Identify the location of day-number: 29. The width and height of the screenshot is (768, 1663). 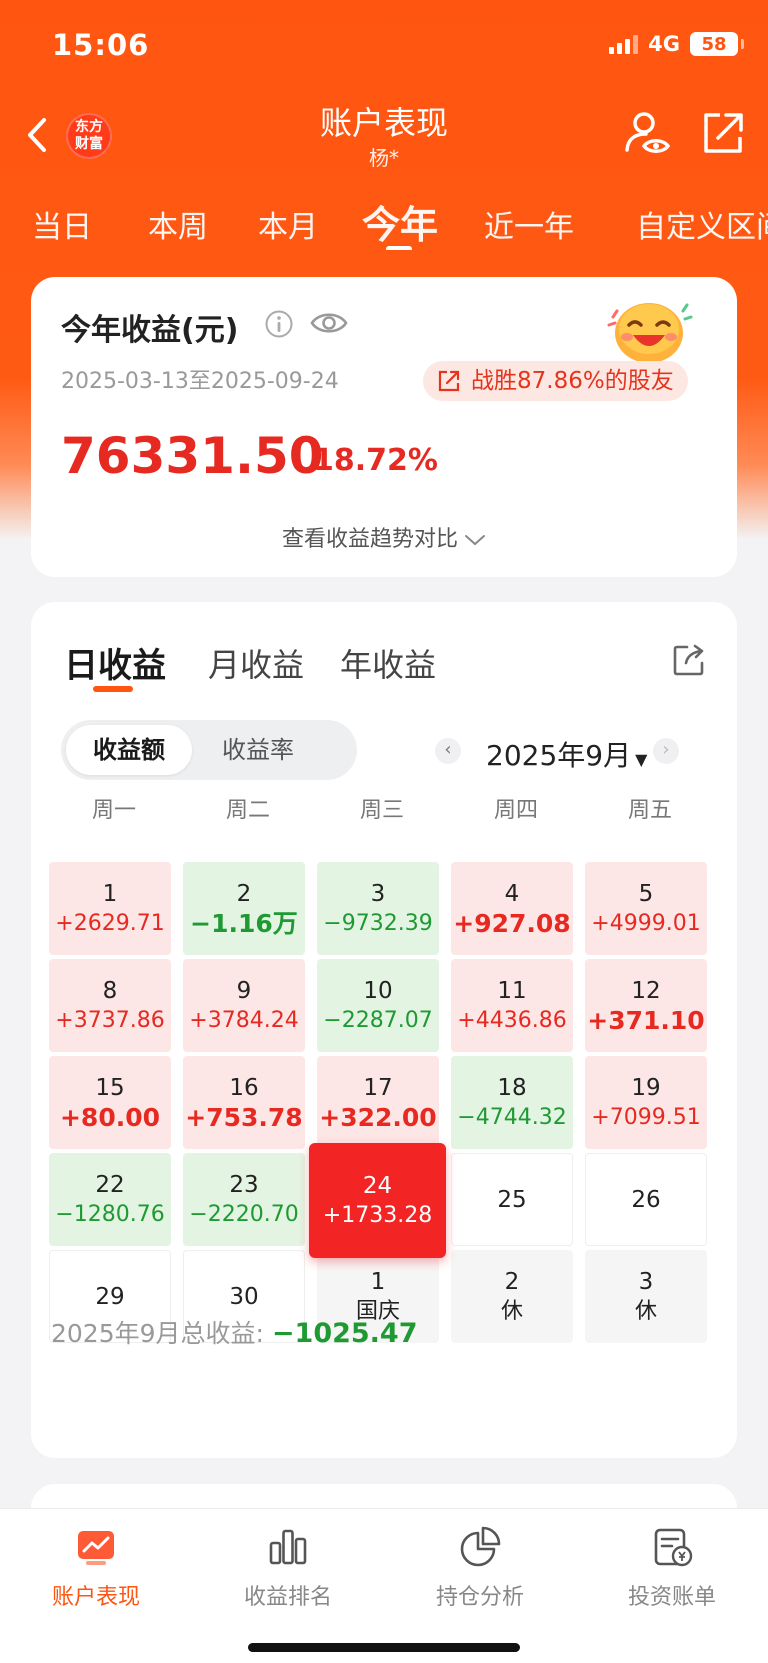
(110, 1296).